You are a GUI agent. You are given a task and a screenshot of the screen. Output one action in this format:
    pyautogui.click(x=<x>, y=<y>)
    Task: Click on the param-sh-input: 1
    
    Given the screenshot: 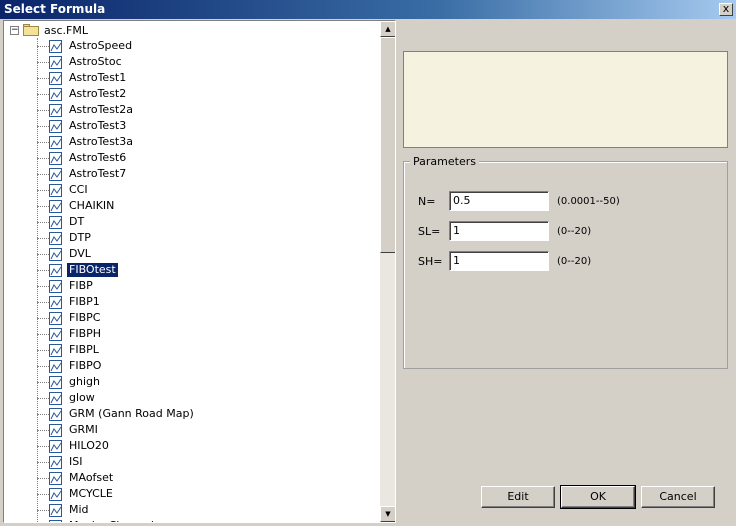 What is the action you would take?
    pyautogui.click(x=499, y=261)
    